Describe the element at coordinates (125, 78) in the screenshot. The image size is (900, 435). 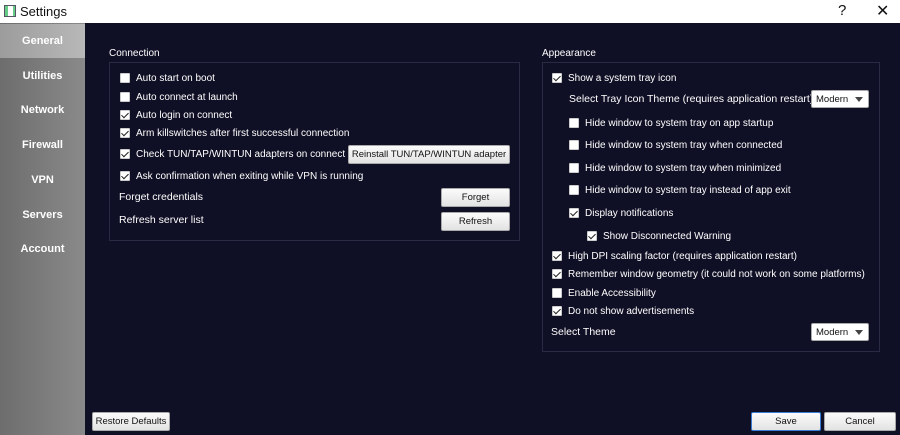
I see `auto-start-checkbox` at that location.